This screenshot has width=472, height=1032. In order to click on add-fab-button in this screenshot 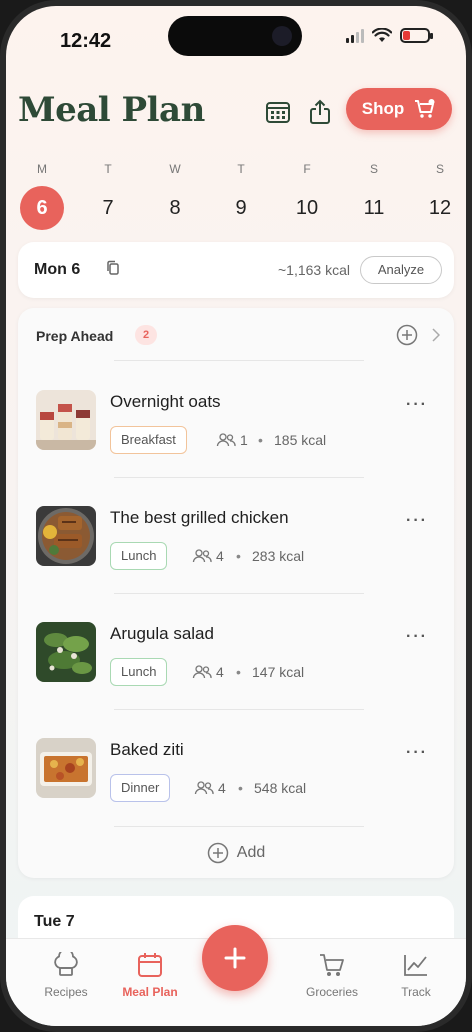, I will do `click(235, 958)`.